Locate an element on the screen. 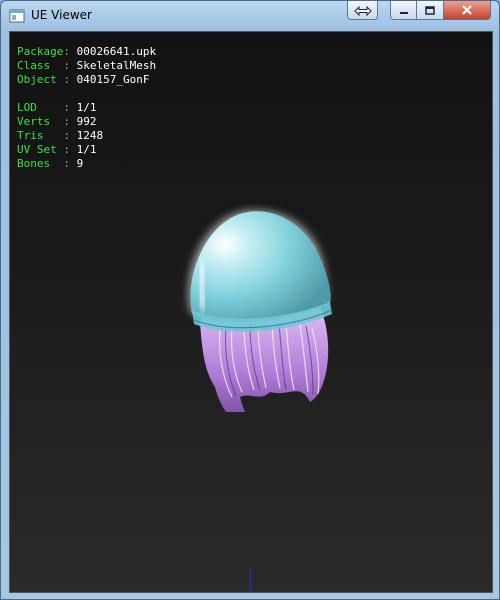  close-button is located at coordinates (467, 10).